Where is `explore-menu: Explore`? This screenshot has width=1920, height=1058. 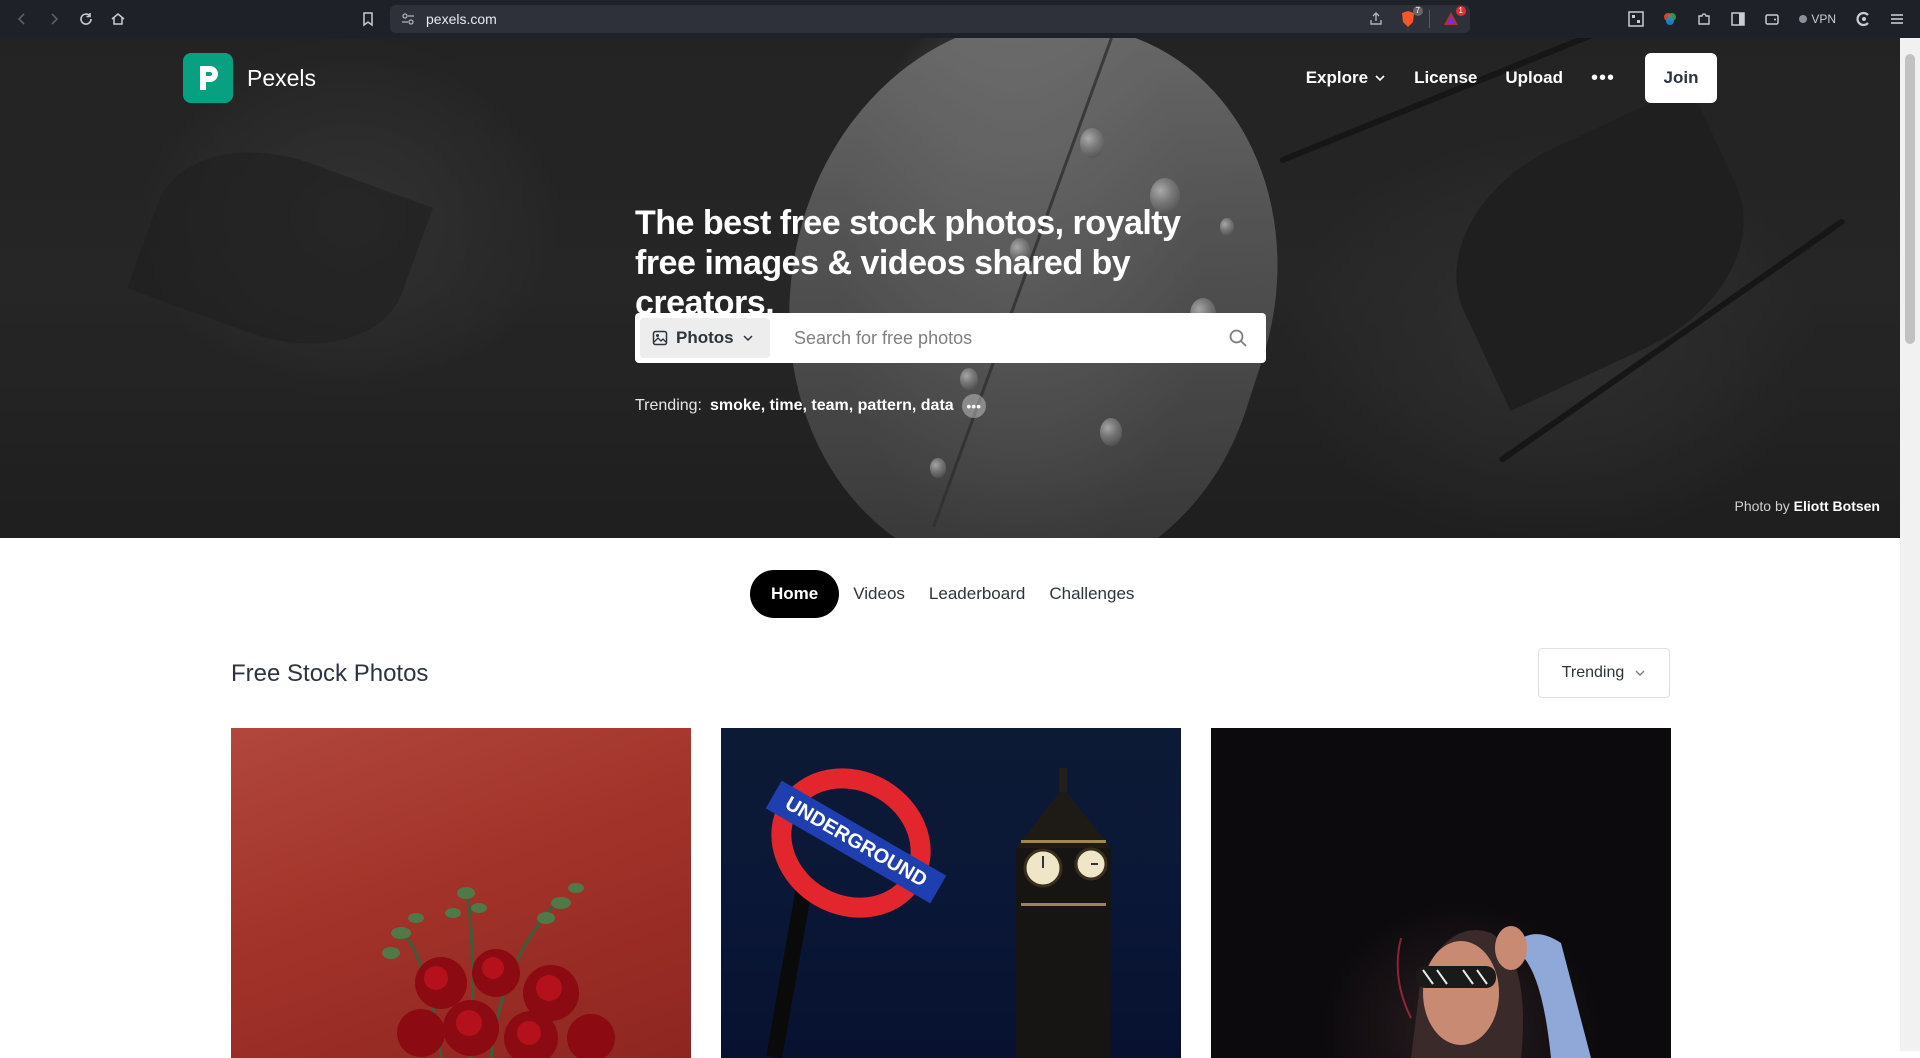 explore-menu: Explore is located at coordinates (1346, 78).